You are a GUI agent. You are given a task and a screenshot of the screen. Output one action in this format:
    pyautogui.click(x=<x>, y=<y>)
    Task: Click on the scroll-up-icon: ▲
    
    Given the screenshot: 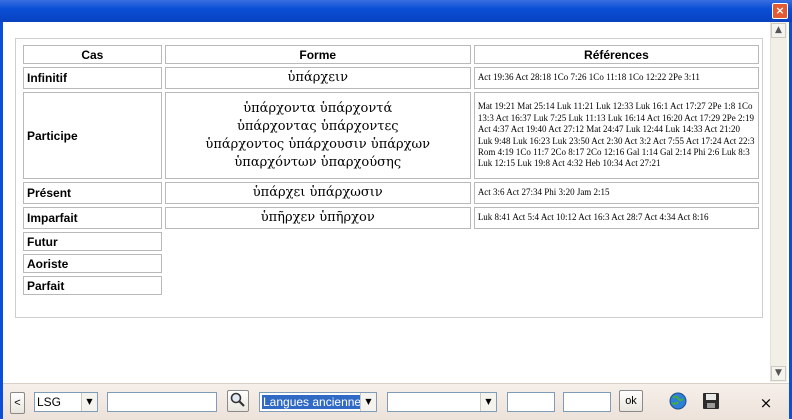 What is the action you would take?
    pyautogui.click(x=778, y=30)
    